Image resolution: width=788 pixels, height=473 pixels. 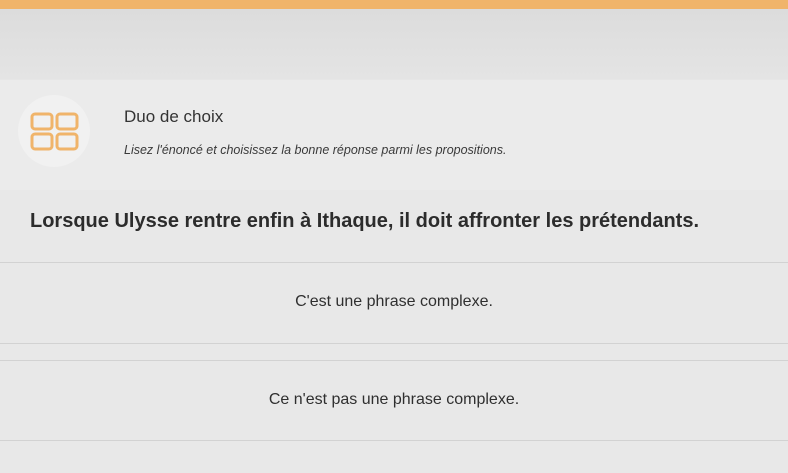 What do you see at coordinates (394, 44) in the screenshot?
I see `top-band` at bounding box center [394, 44].